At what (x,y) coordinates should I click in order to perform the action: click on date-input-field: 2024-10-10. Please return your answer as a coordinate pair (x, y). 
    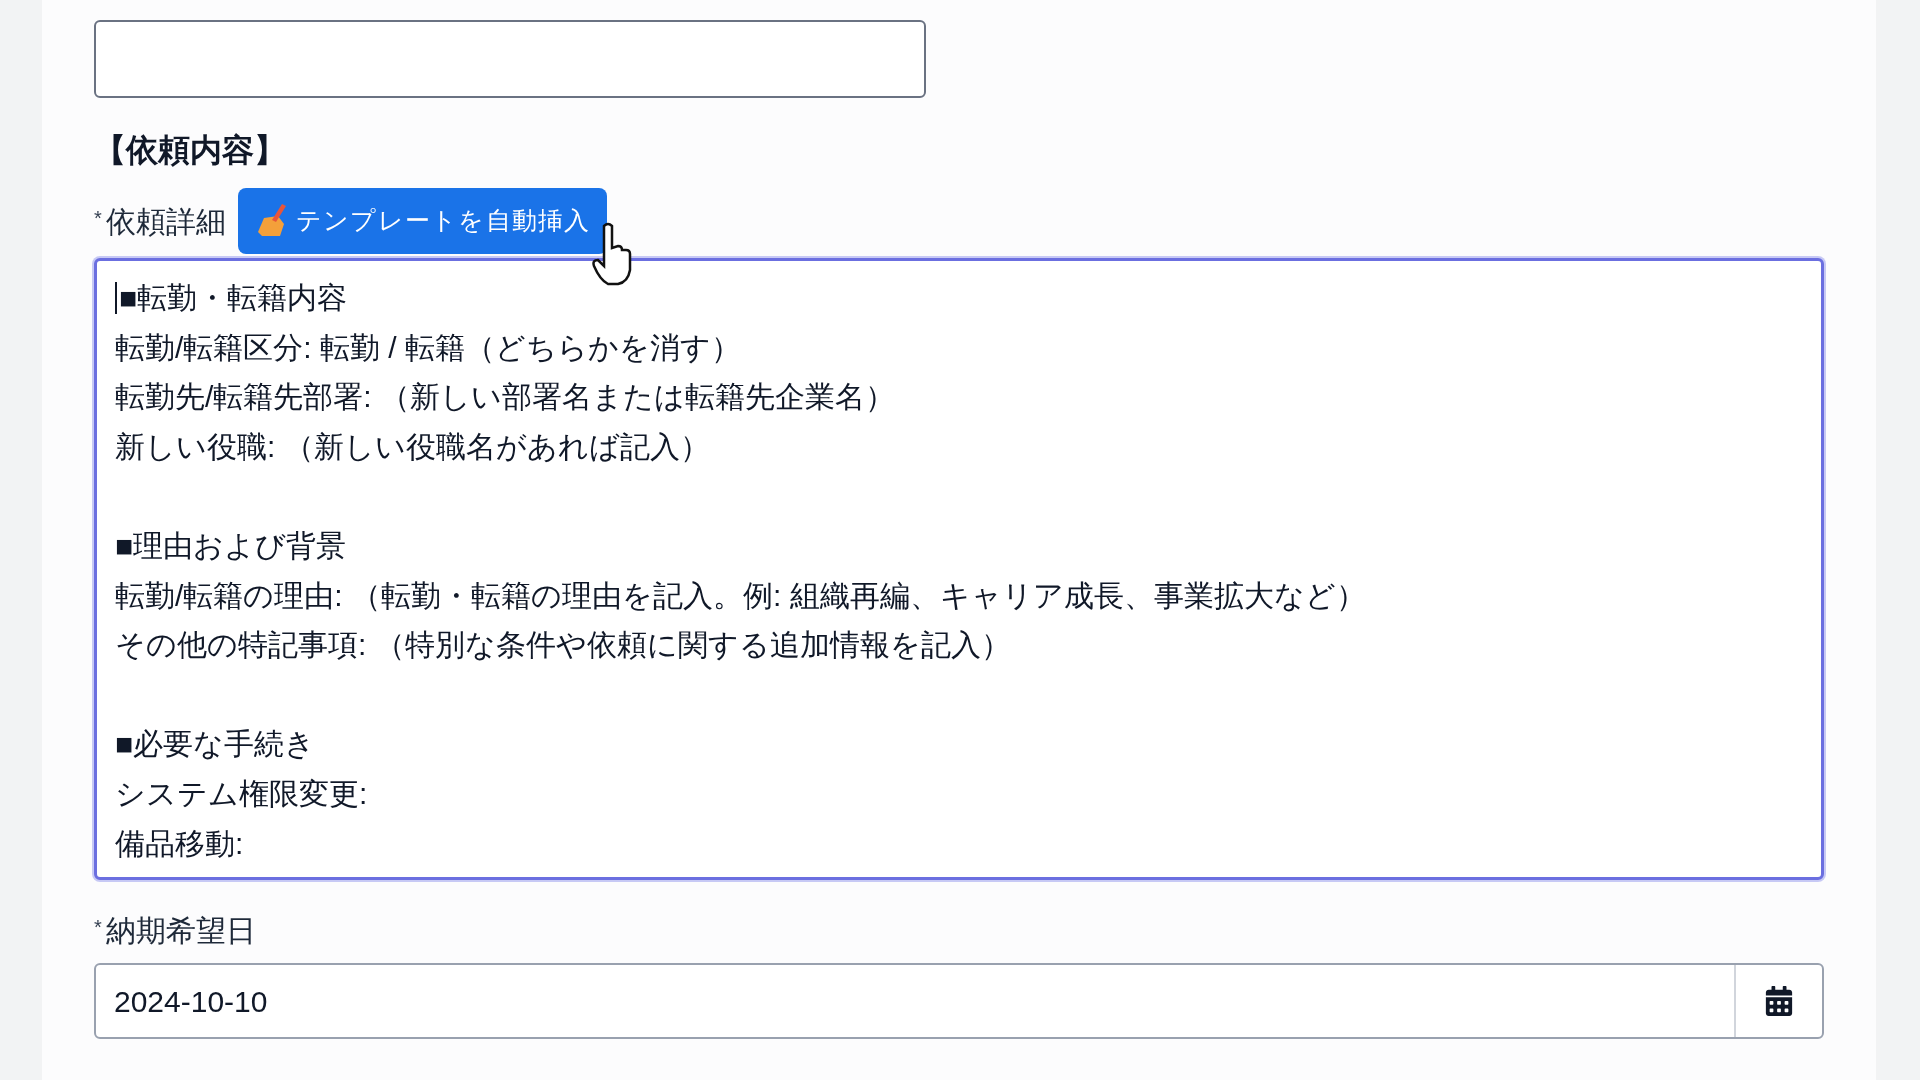
    Looking at the image, I should click on (959, 1001).